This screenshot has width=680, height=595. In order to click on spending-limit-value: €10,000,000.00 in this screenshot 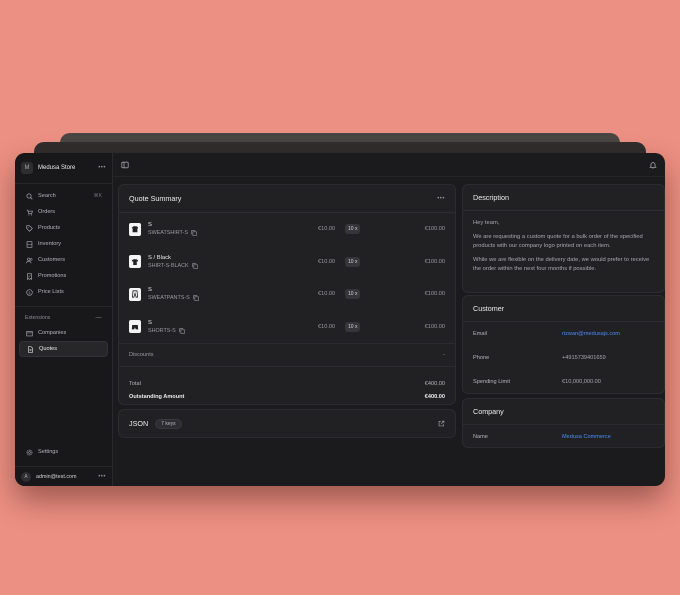, I will do `click(581, 382)`.